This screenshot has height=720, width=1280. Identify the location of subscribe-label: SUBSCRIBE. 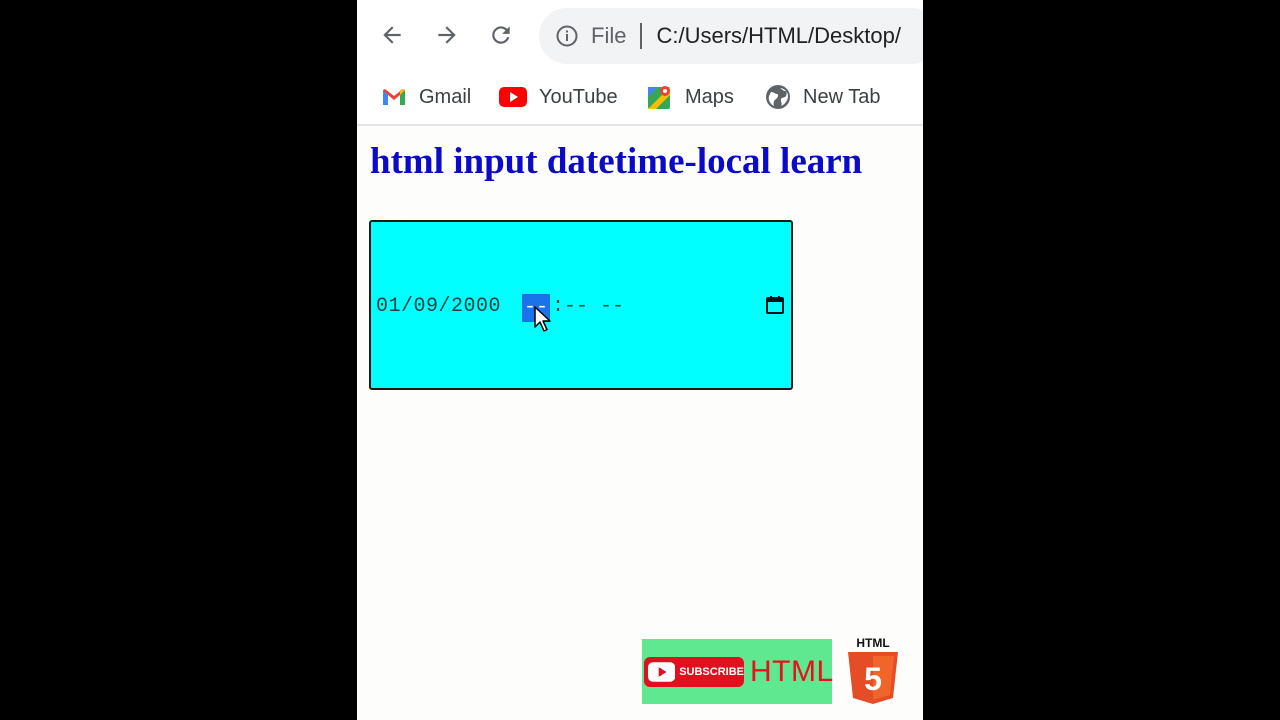
(711, 671).